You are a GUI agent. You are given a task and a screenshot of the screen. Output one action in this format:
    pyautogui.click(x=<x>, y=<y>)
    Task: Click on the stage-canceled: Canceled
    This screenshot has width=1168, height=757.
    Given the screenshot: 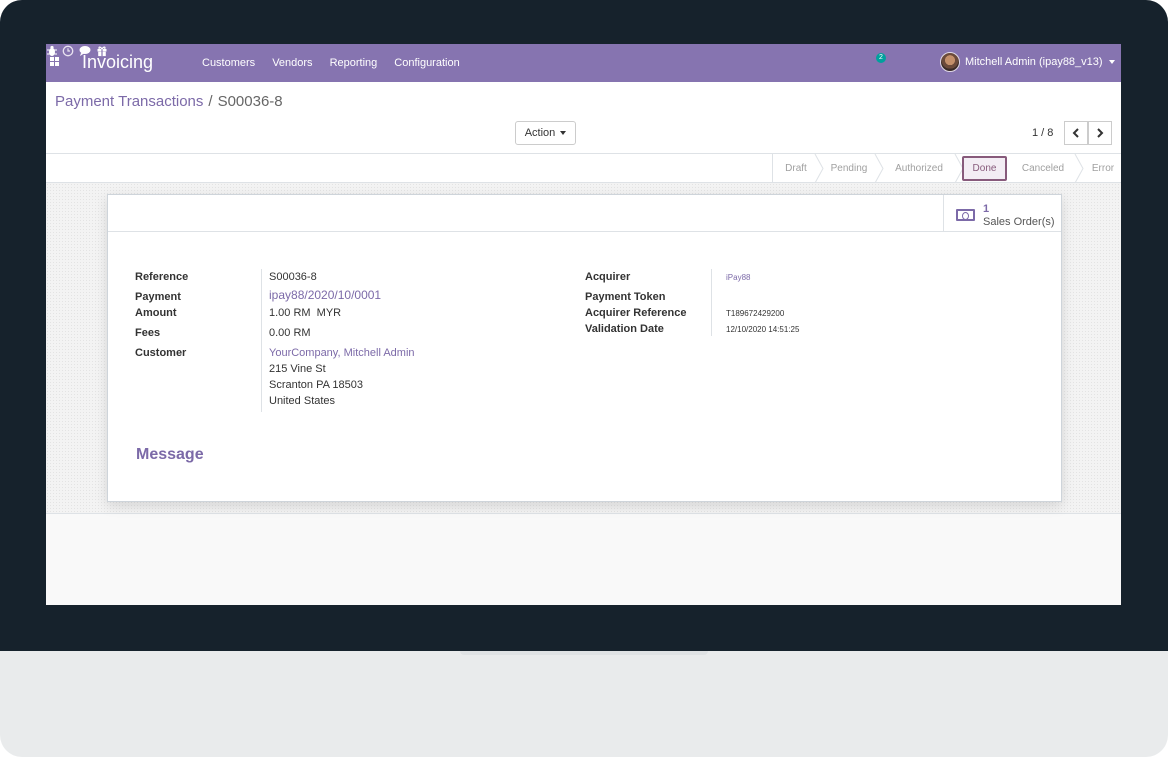 What is the action you would take?
    pyautogui.click(x=1045, y=168)
    